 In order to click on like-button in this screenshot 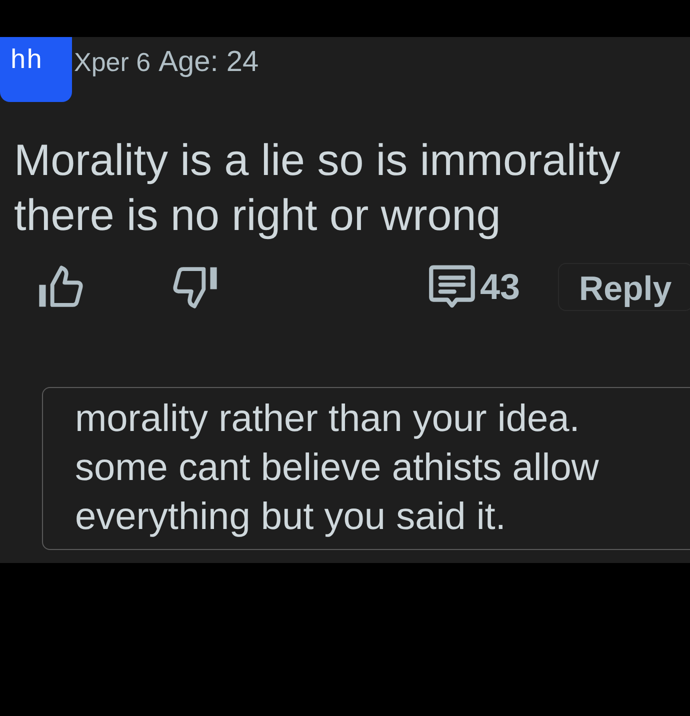, I will do `click(60, 287)`.